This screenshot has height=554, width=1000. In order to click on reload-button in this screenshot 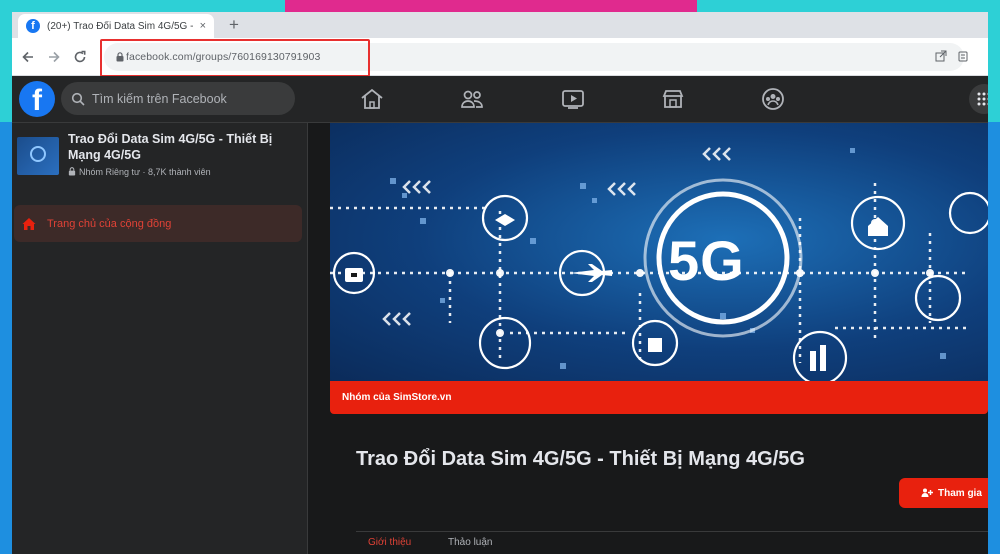, I will do `click(80, 57)`.